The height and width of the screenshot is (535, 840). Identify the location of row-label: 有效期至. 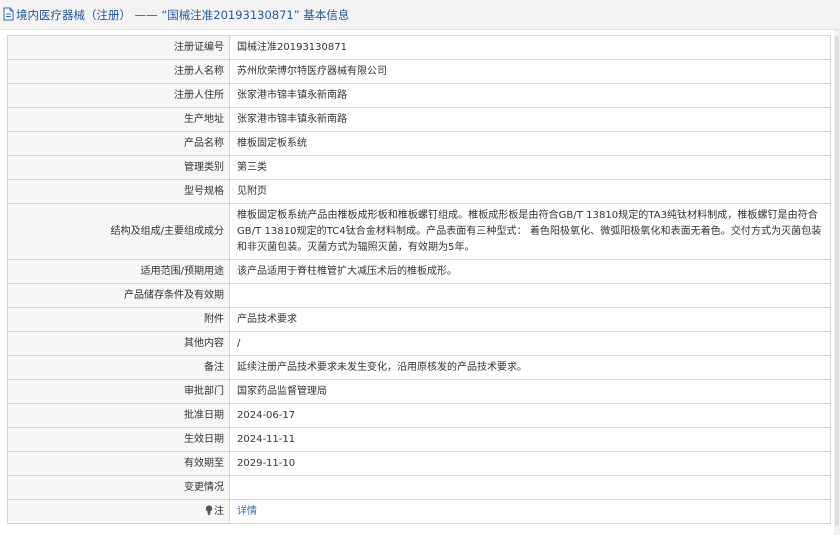
(118, 463).